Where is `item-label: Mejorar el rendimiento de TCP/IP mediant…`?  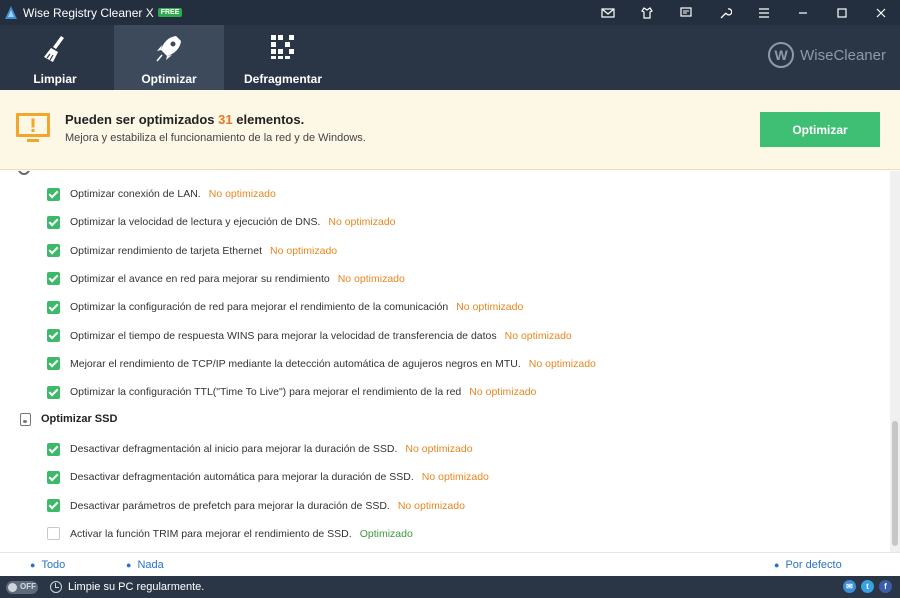
item-label: Mejorar el rendimiento de TCP/IP mediant… is located at coordinates (333, 363).